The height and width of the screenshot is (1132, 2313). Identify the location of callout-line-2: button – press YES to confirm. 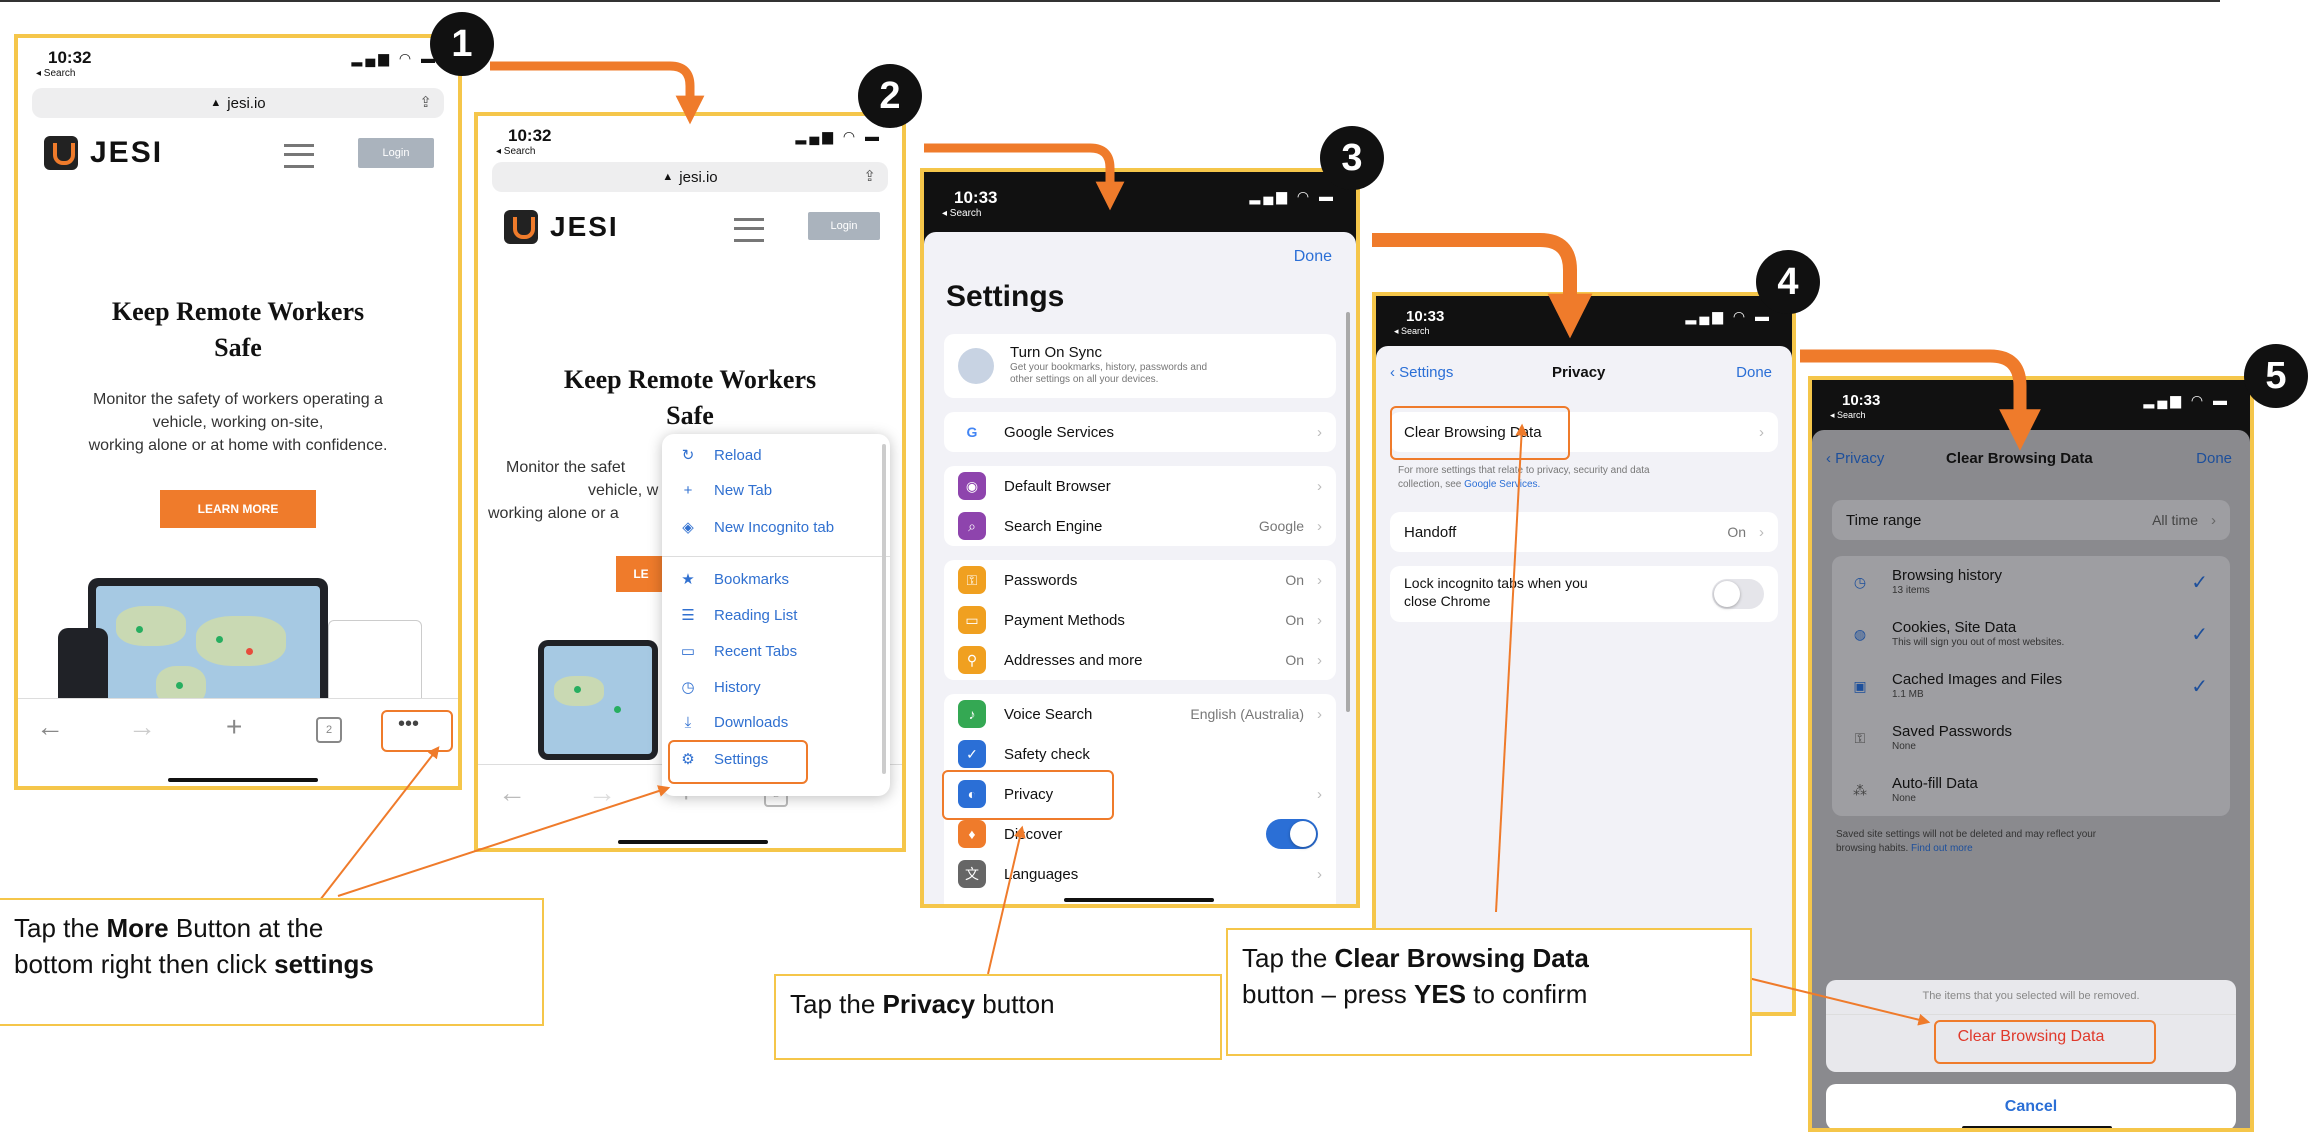
(1489, 994).